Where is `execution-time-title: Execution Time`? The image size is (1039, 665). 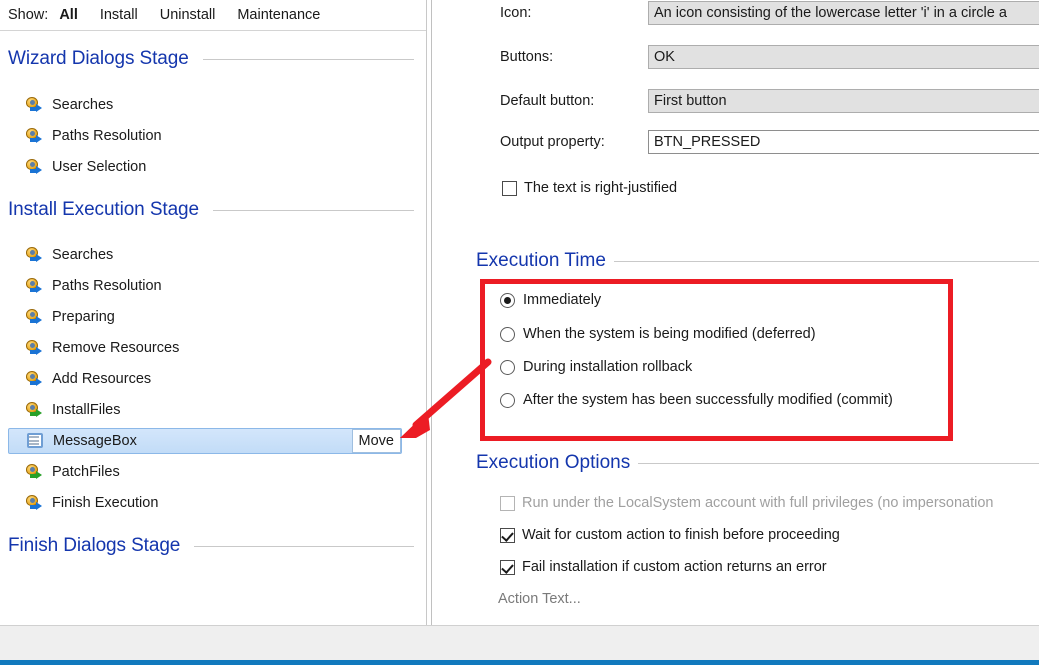 execution-time-title: Execution Time is located at coordinates (541, 260).